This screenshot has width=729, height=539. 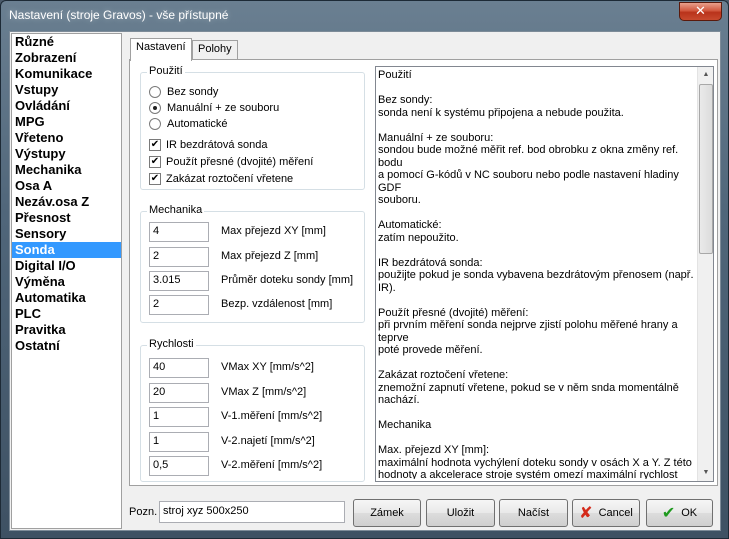 What do you see at coordinates (66, 154) in the screenshot?
I see `sidebar-item: Výstupy` at bounding box center [66, 154].